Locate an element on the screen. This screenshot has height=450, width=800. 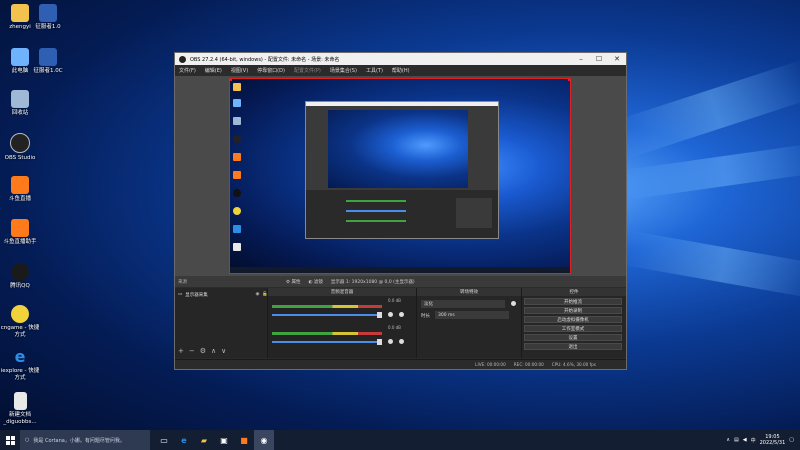
desktop-icon-app1: 征服者1.0 is located at coordinates (48, 17).